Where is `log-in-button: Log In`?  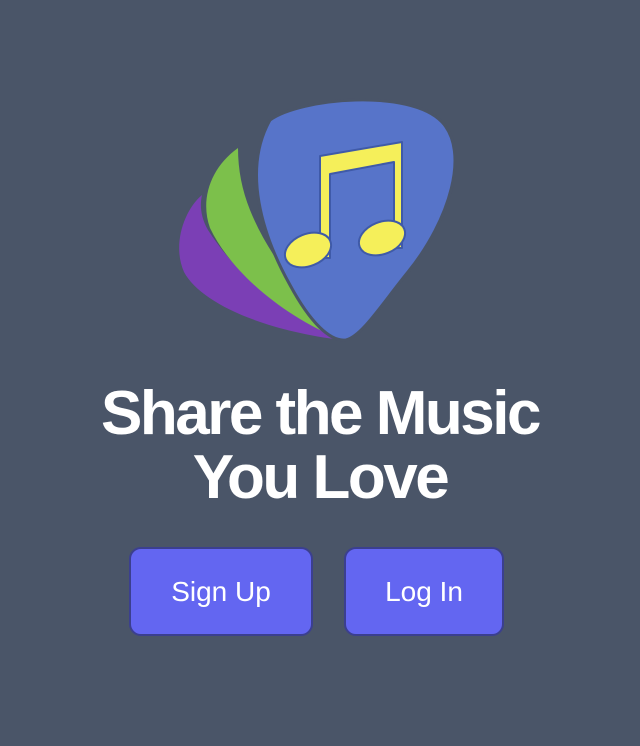
log-in-button: Log In is located at coordinates (424, 591).